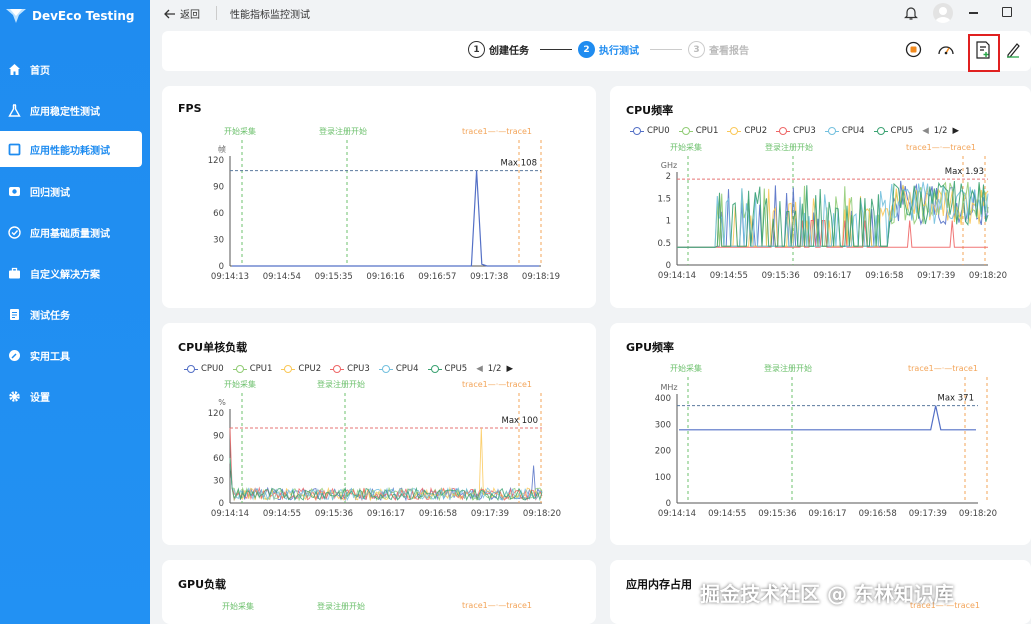 The image size is (1031, 624). What do you see at coordinates (216, 13) in the screenshot?
I see `header-divider` at bounding box center [216, 13].